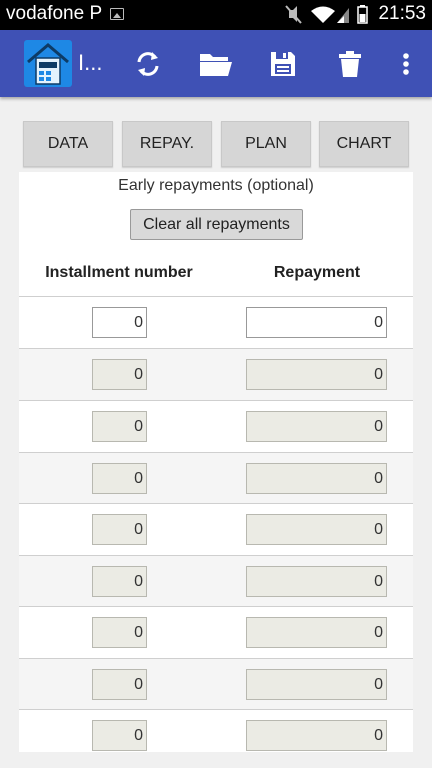  I want to click on save-icon, so click(283, 64).